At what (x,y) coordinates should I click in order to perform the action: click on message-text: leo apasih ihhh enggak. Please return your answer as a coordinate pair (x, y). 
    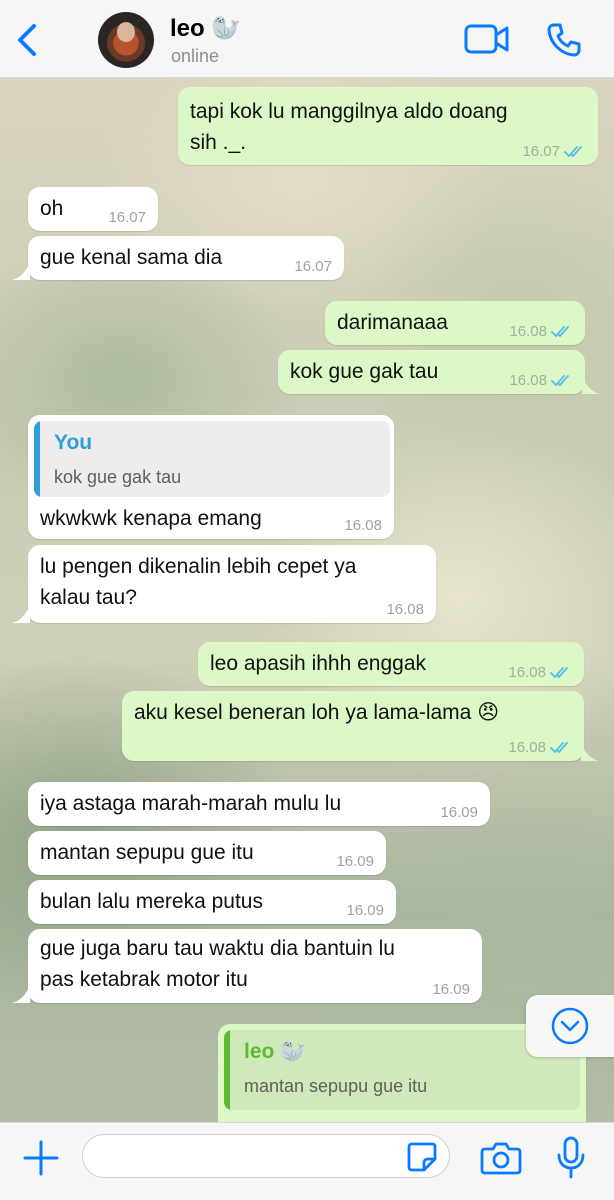
    Looking at the image, I should click on (318, 663).